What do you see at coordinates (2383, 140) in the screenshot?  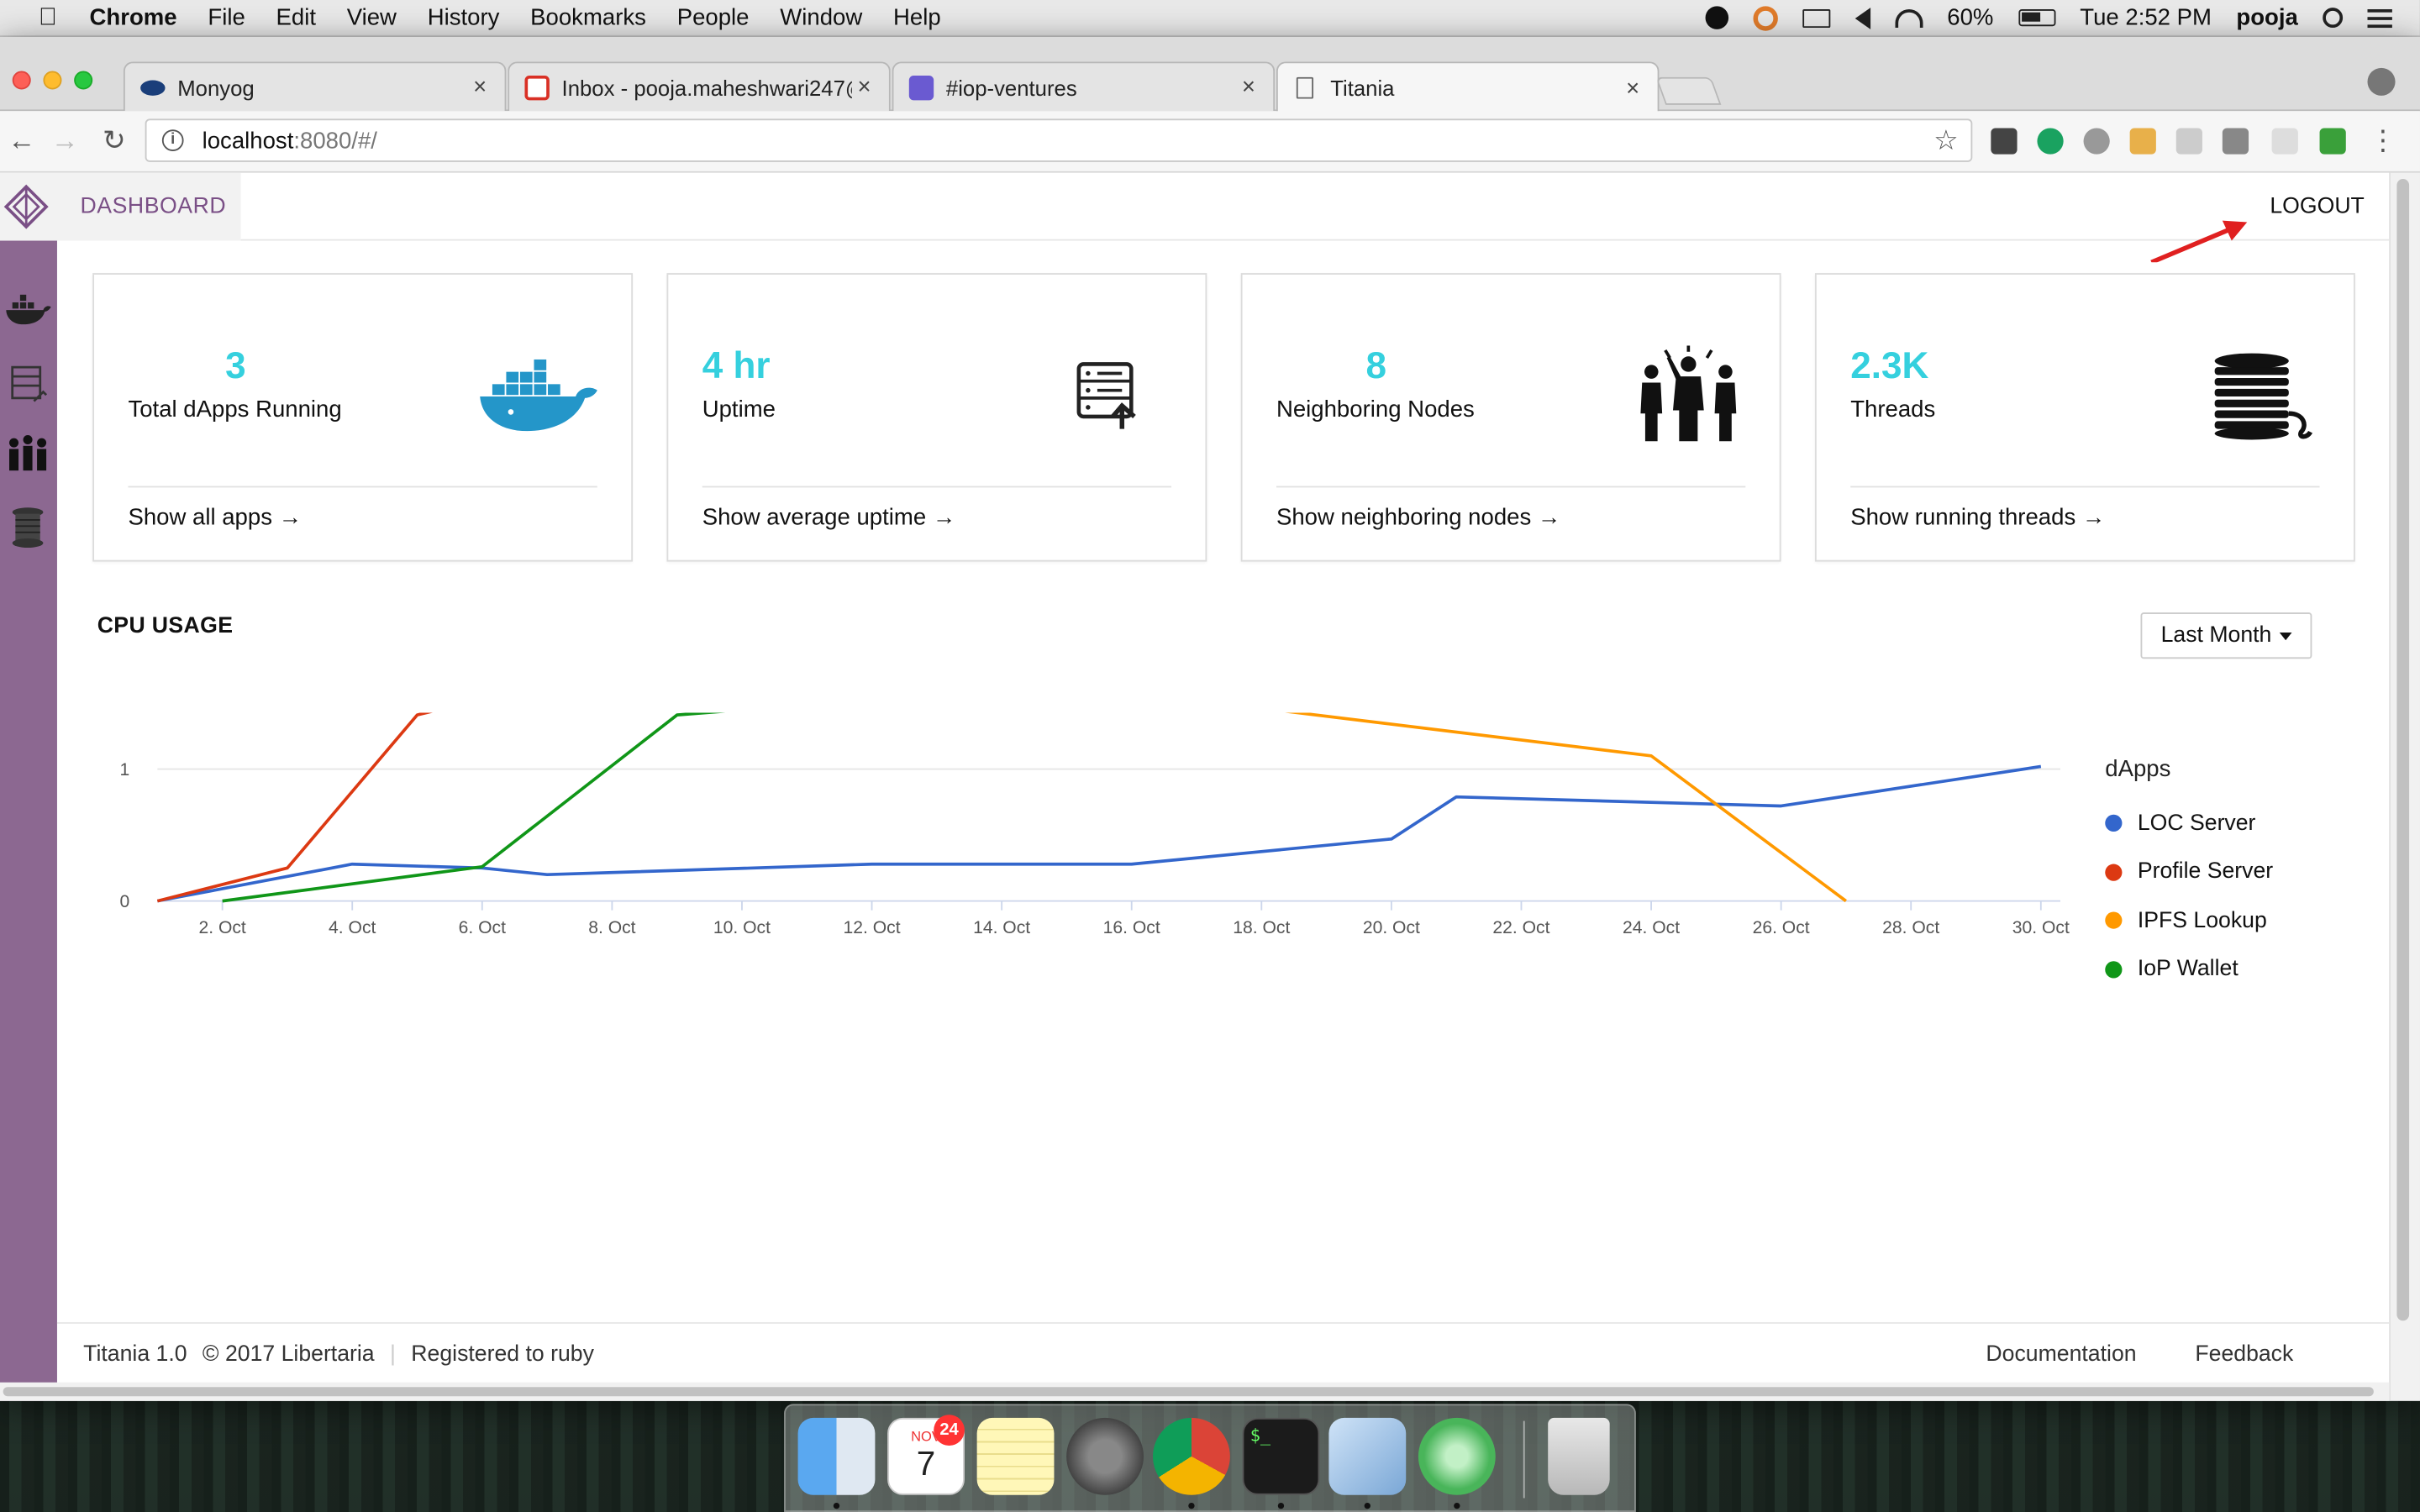 I see `more-menu-icon: ⋮` at bounding box center [2383, 140].